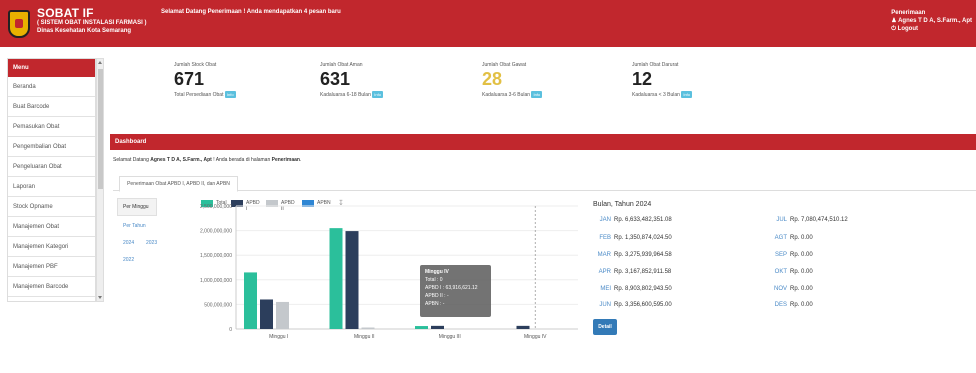  I want to click on y-tick-label: 1,000,000,000, so click(216, 281).